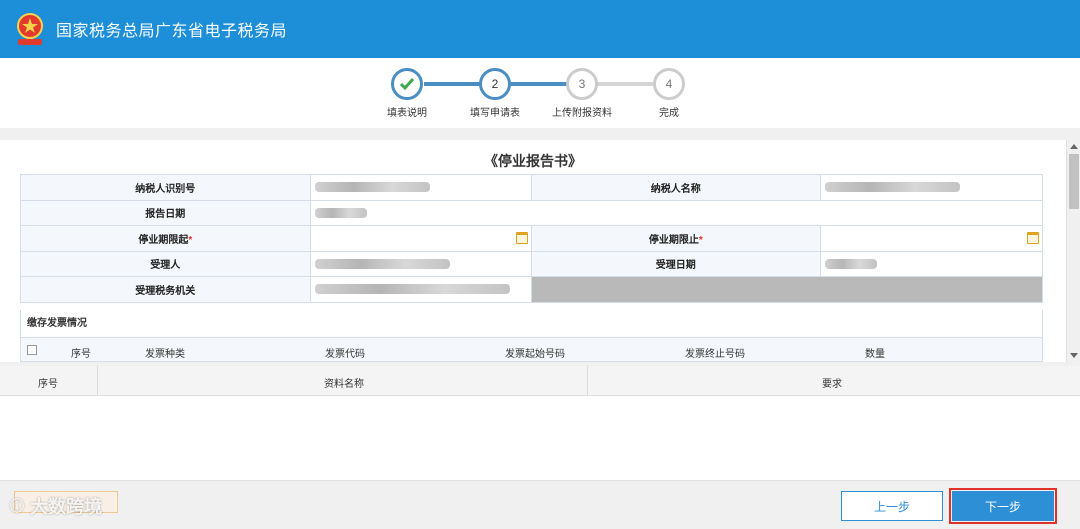  I want to click on report-date-label: 报告日期, so click(165, 212).